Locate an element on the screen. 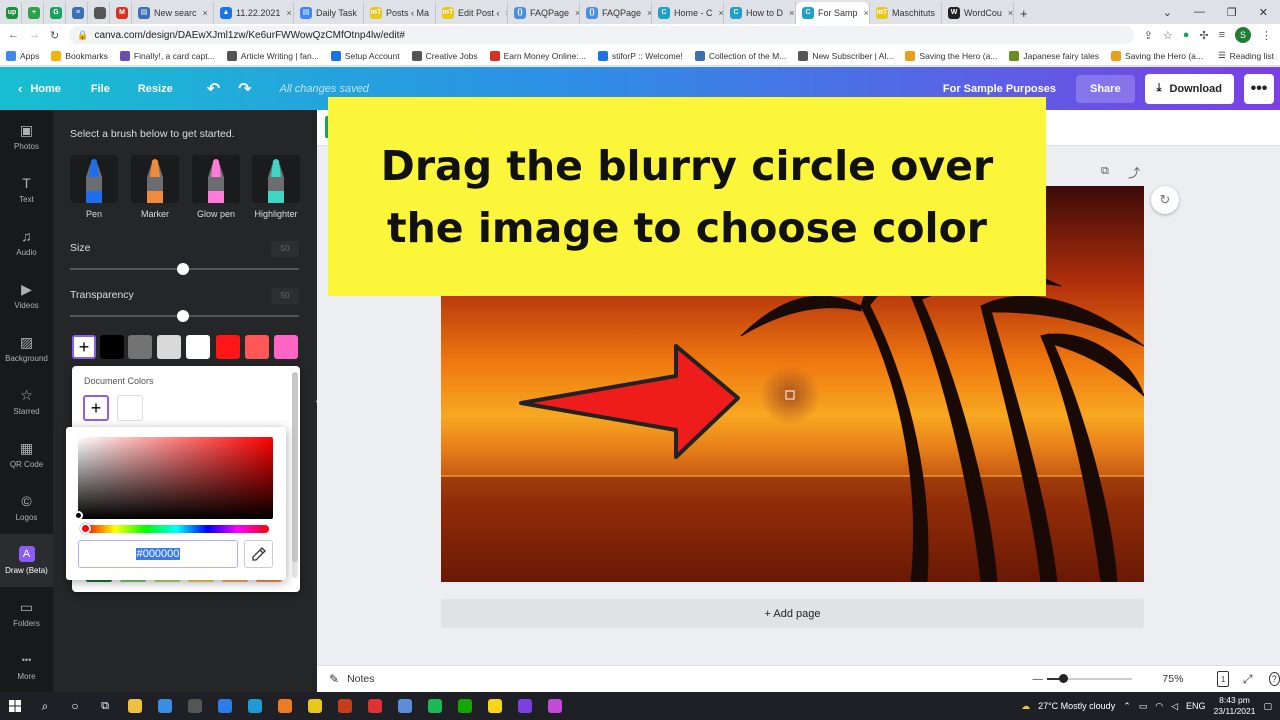  sidebar-item-folder: ▭ Folders is located at coordinates (26, 613).